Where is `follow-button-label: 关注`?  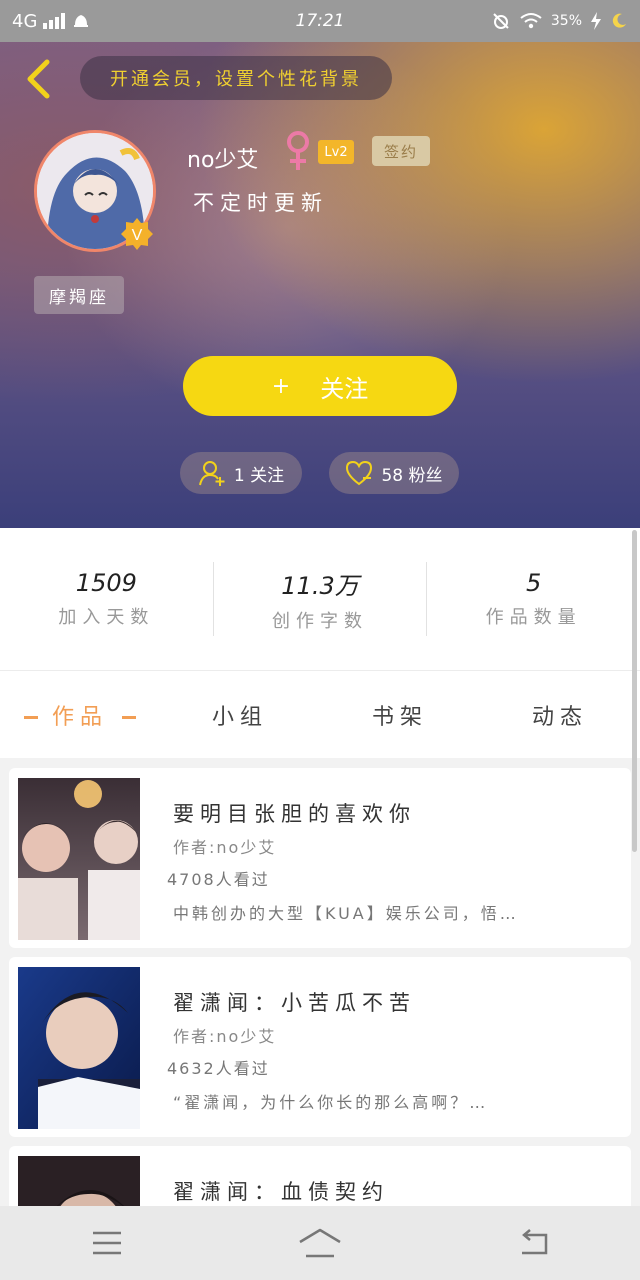
follow-button-label: 关注 is located at coordinates (344, 388).